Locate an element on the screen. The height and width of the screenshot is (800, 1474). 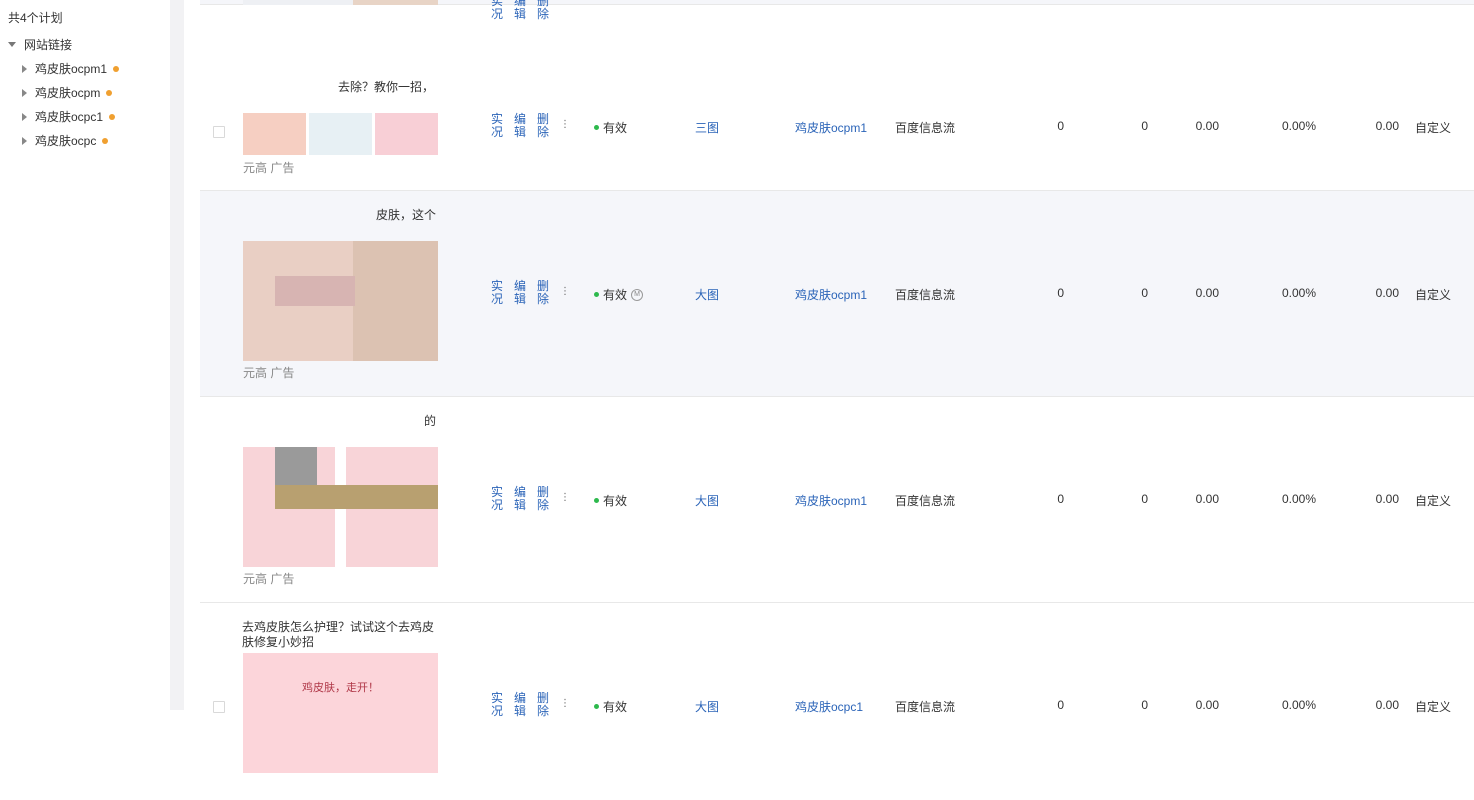
tree-root-website-link: 网站链接 is located at coordinates (40, 44).